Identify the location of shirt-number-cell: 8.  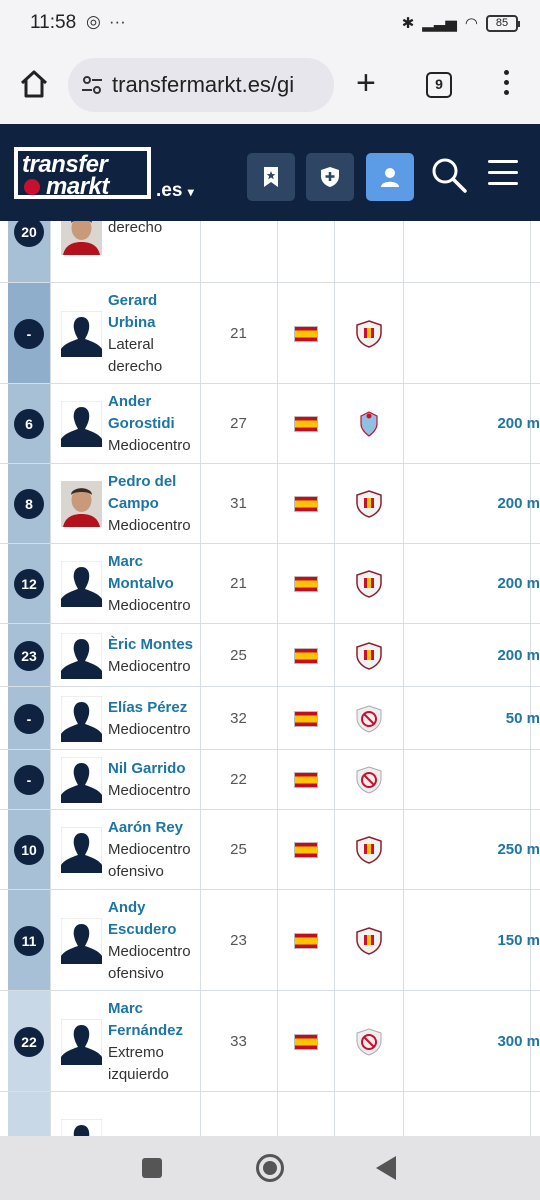
(29, 503).